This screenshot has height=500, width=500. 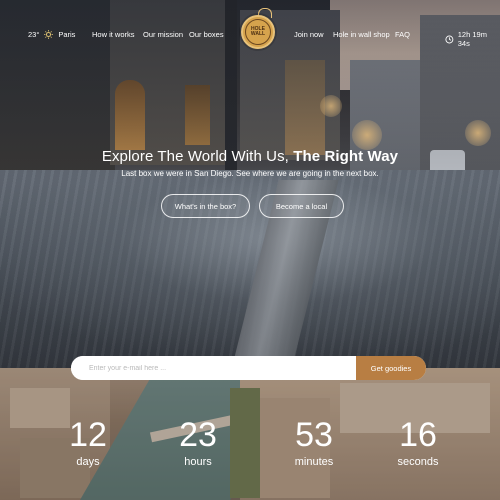 I want to click on timer-value: 12h 19m 34s, so click(x=472, y=39).